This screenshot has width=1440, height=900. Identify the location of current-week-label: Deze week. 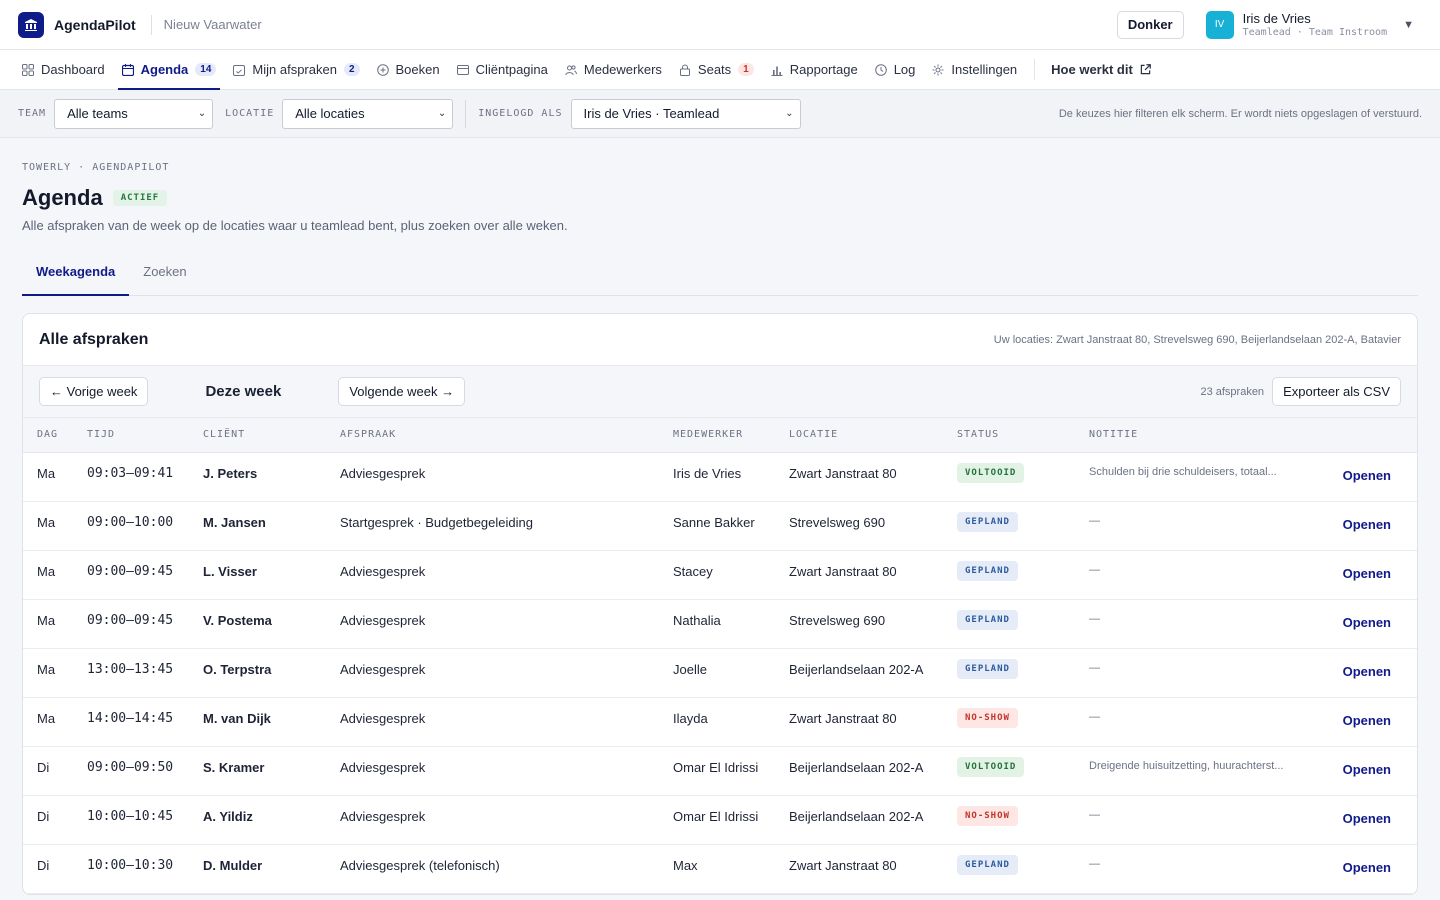
(243, 391).